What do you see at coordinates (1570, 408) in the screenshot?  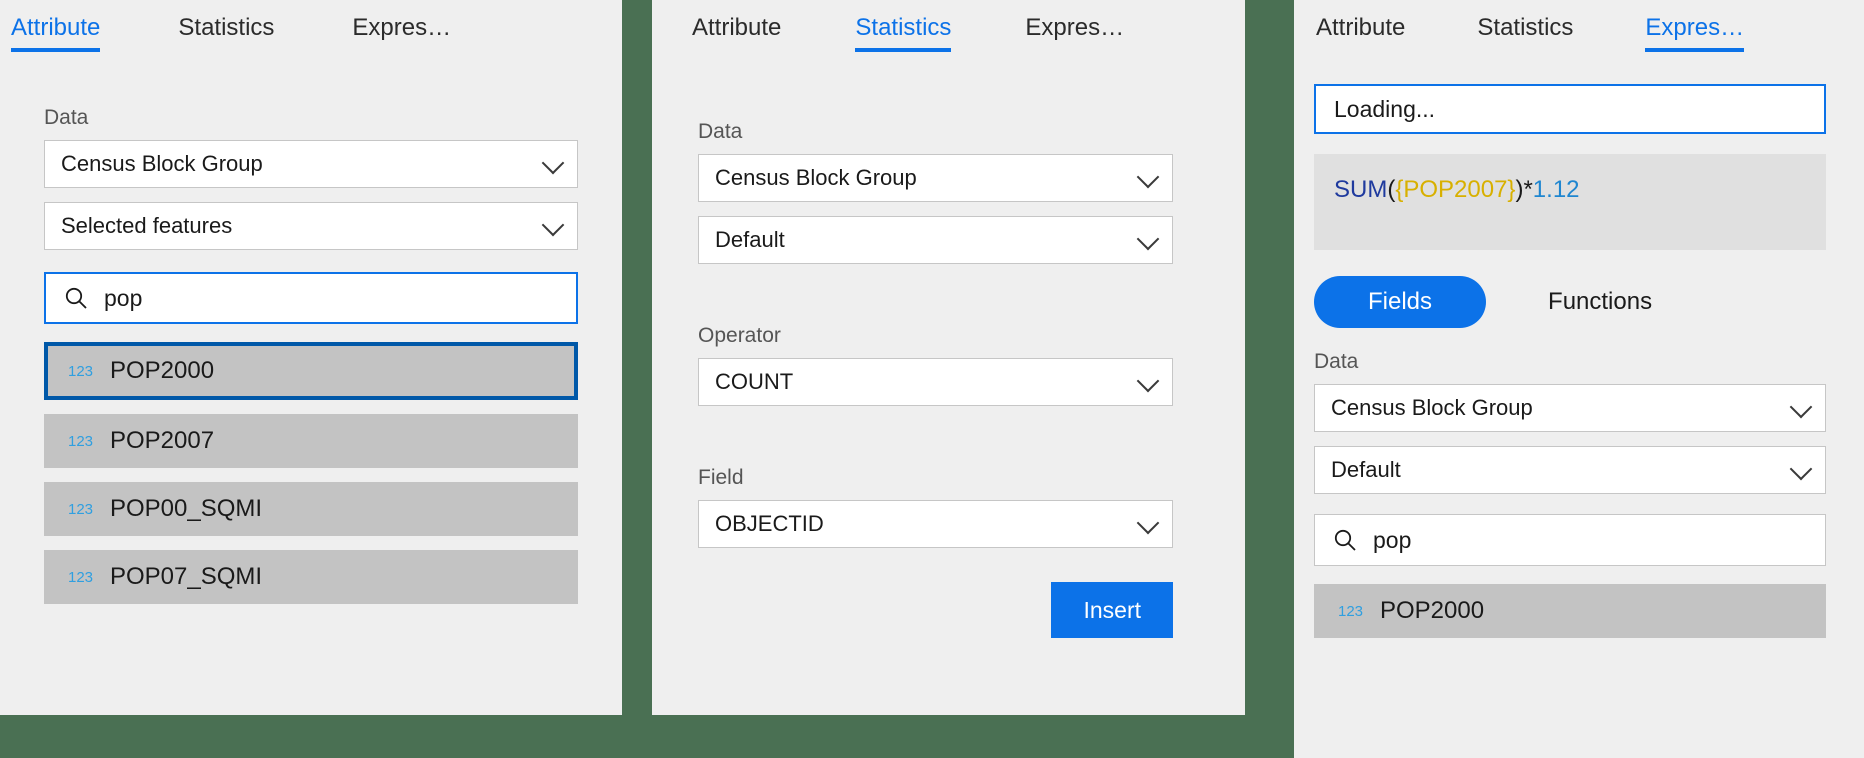 I see `expression-layer-select: Census Block Group` at bounding box center [1570, 408].